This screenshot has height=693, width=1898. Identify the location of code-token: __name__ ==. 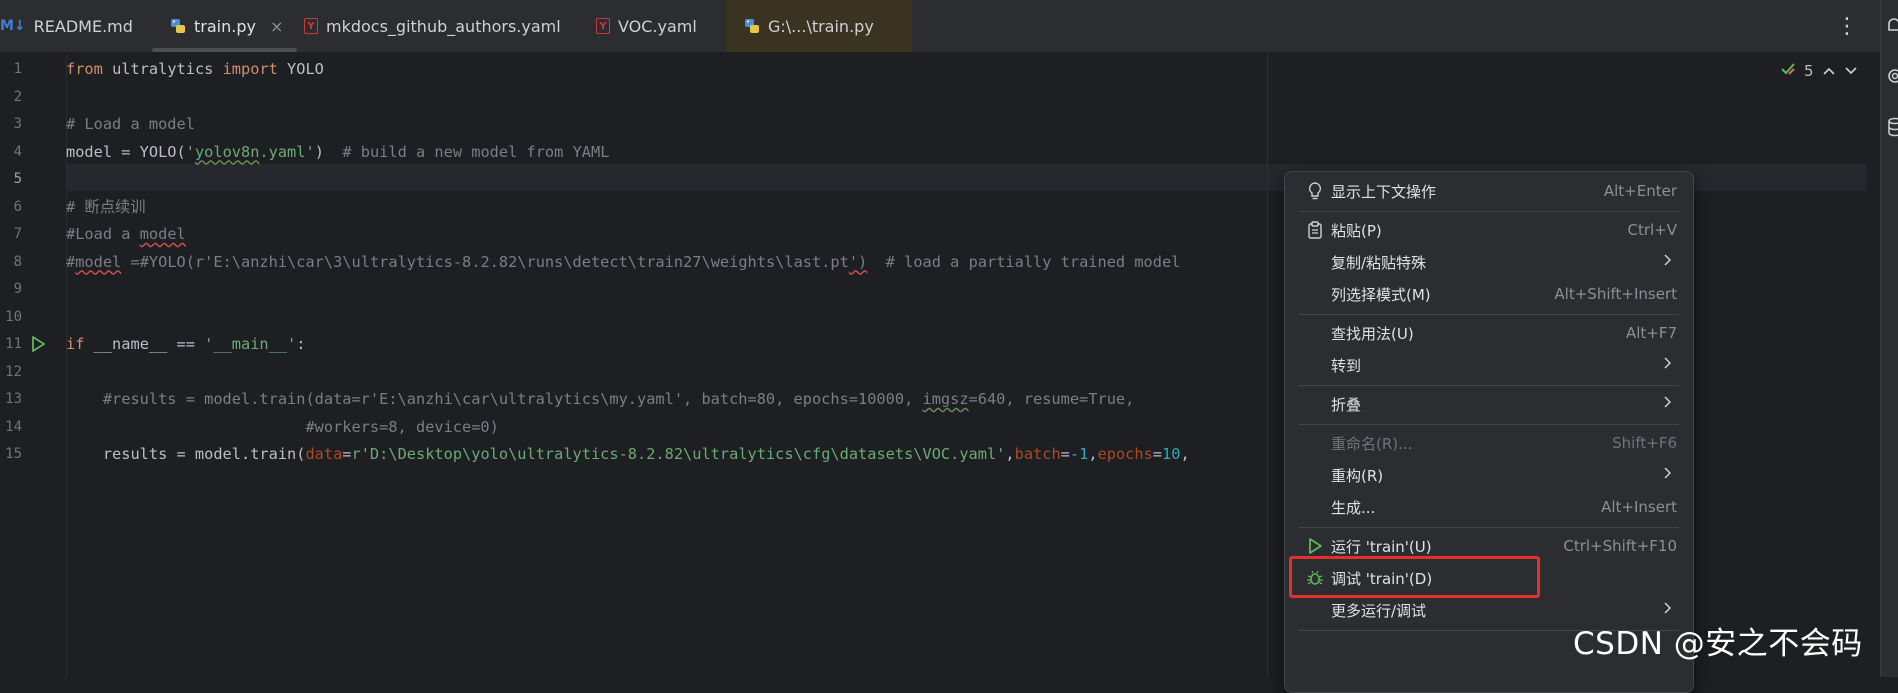
(149, 344).